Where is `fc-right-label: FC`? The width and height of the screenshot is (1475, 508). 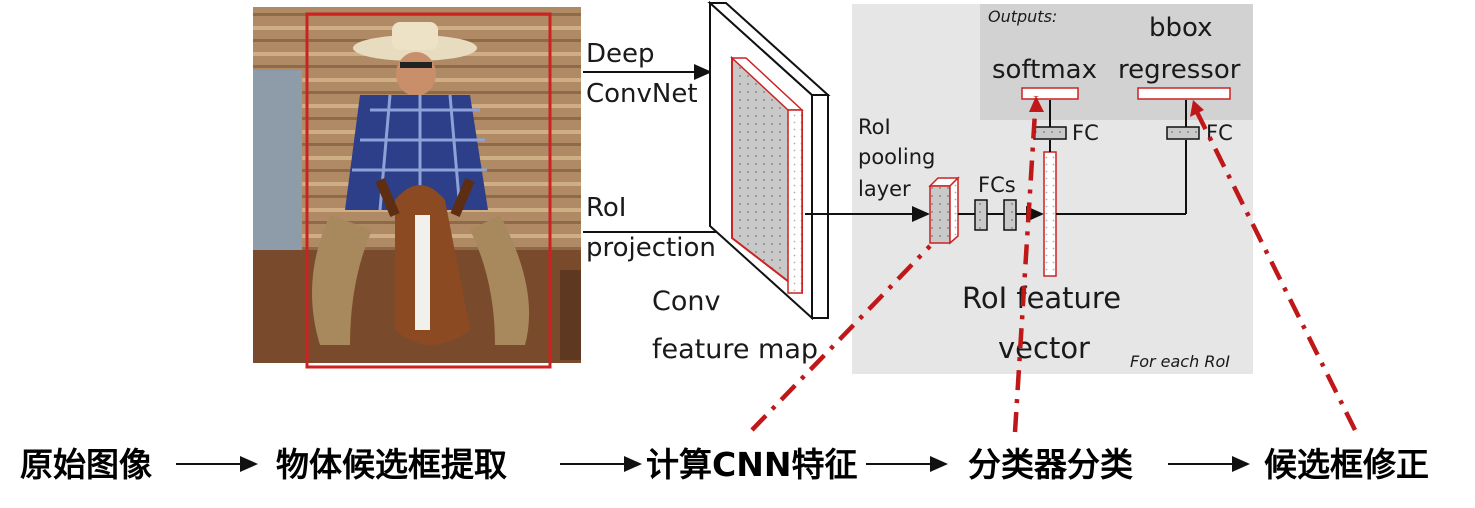
fc-right-label: FC is located at coordinates (1219, 133).